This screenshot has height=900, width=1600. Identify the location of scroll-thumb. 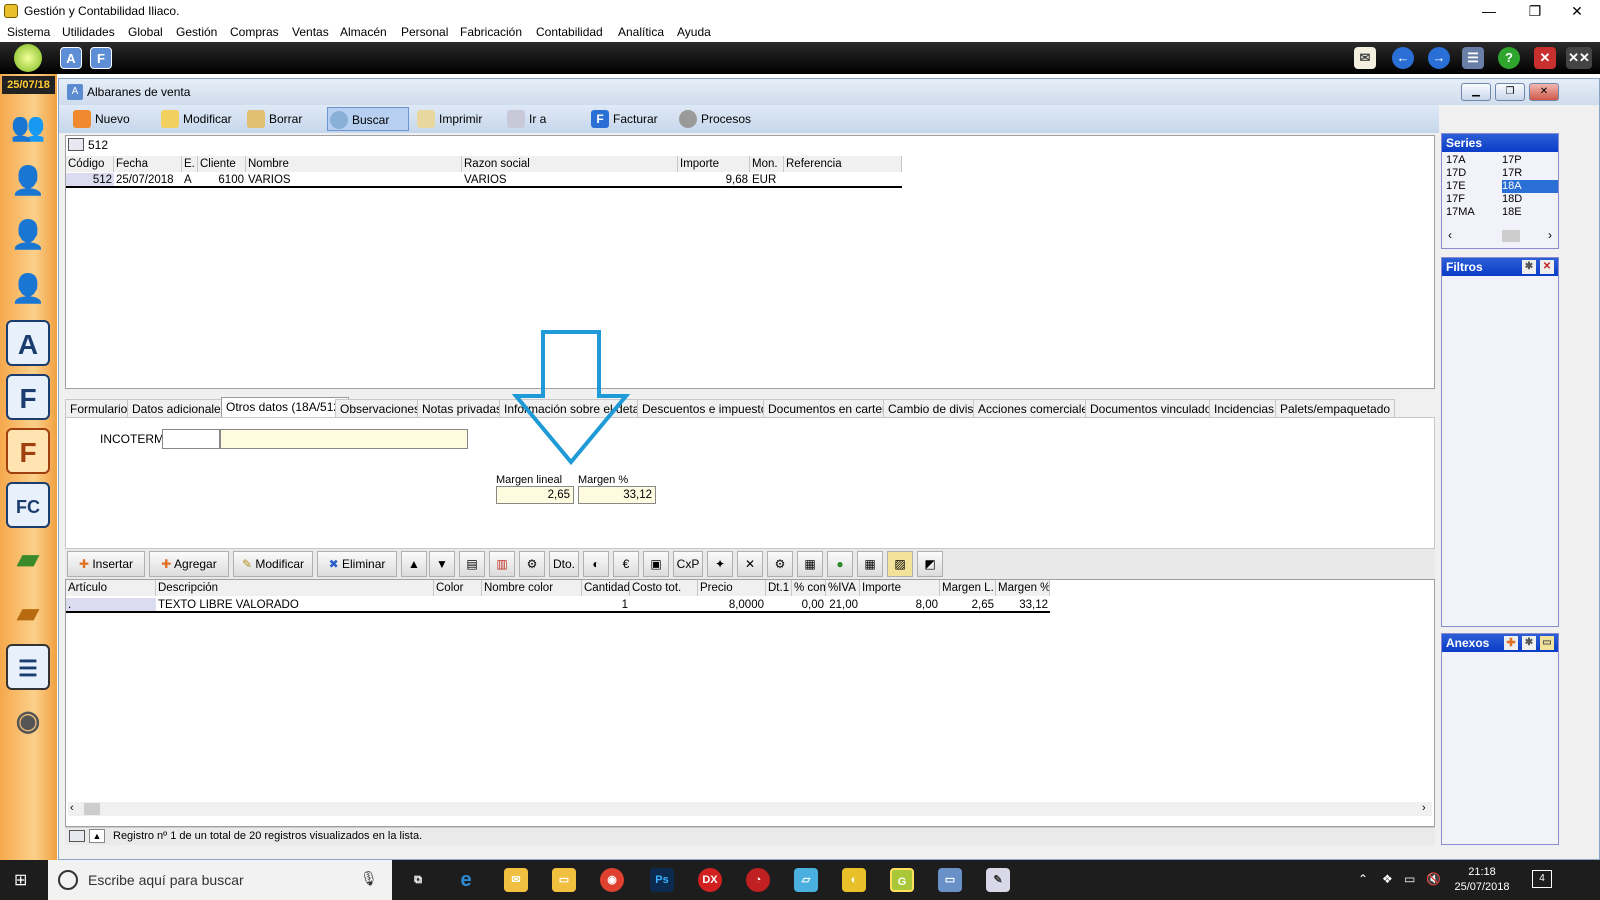
(92, 809).